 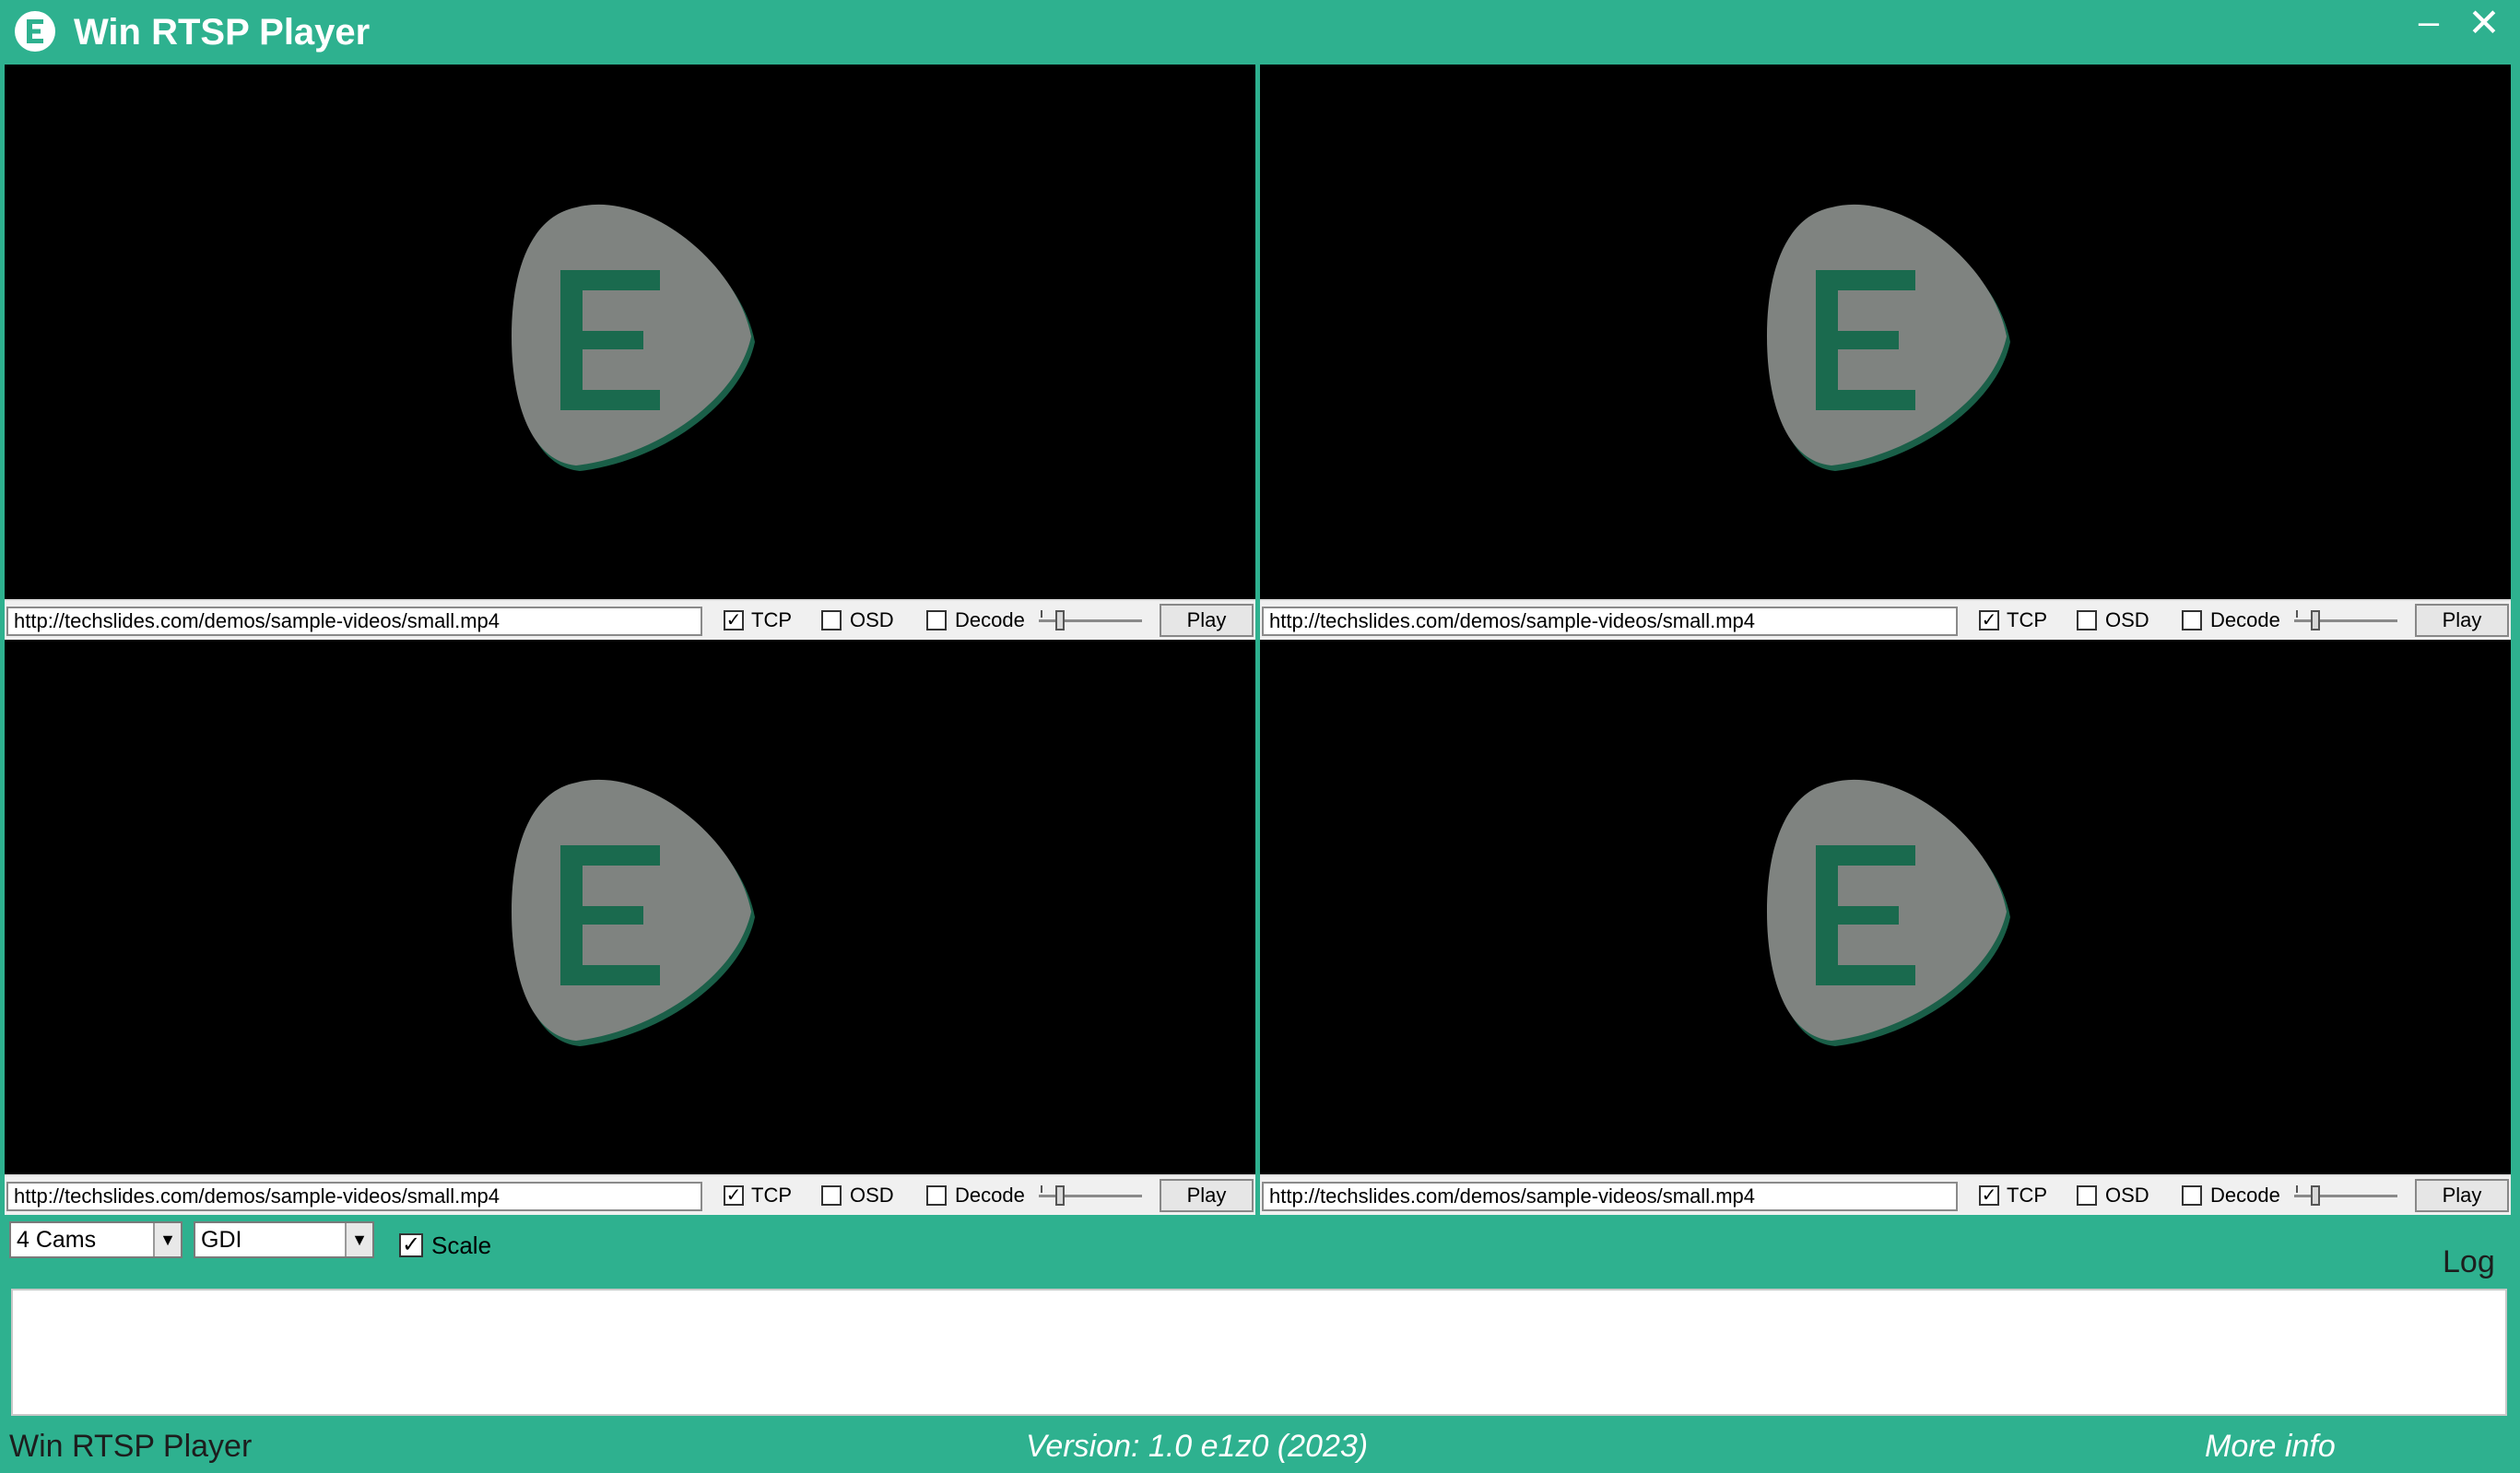 What do you see at coordinates (411, 1245) in the screenshot?
I see `scale-checkbox: ✓` at bounding box center [411, 1245].